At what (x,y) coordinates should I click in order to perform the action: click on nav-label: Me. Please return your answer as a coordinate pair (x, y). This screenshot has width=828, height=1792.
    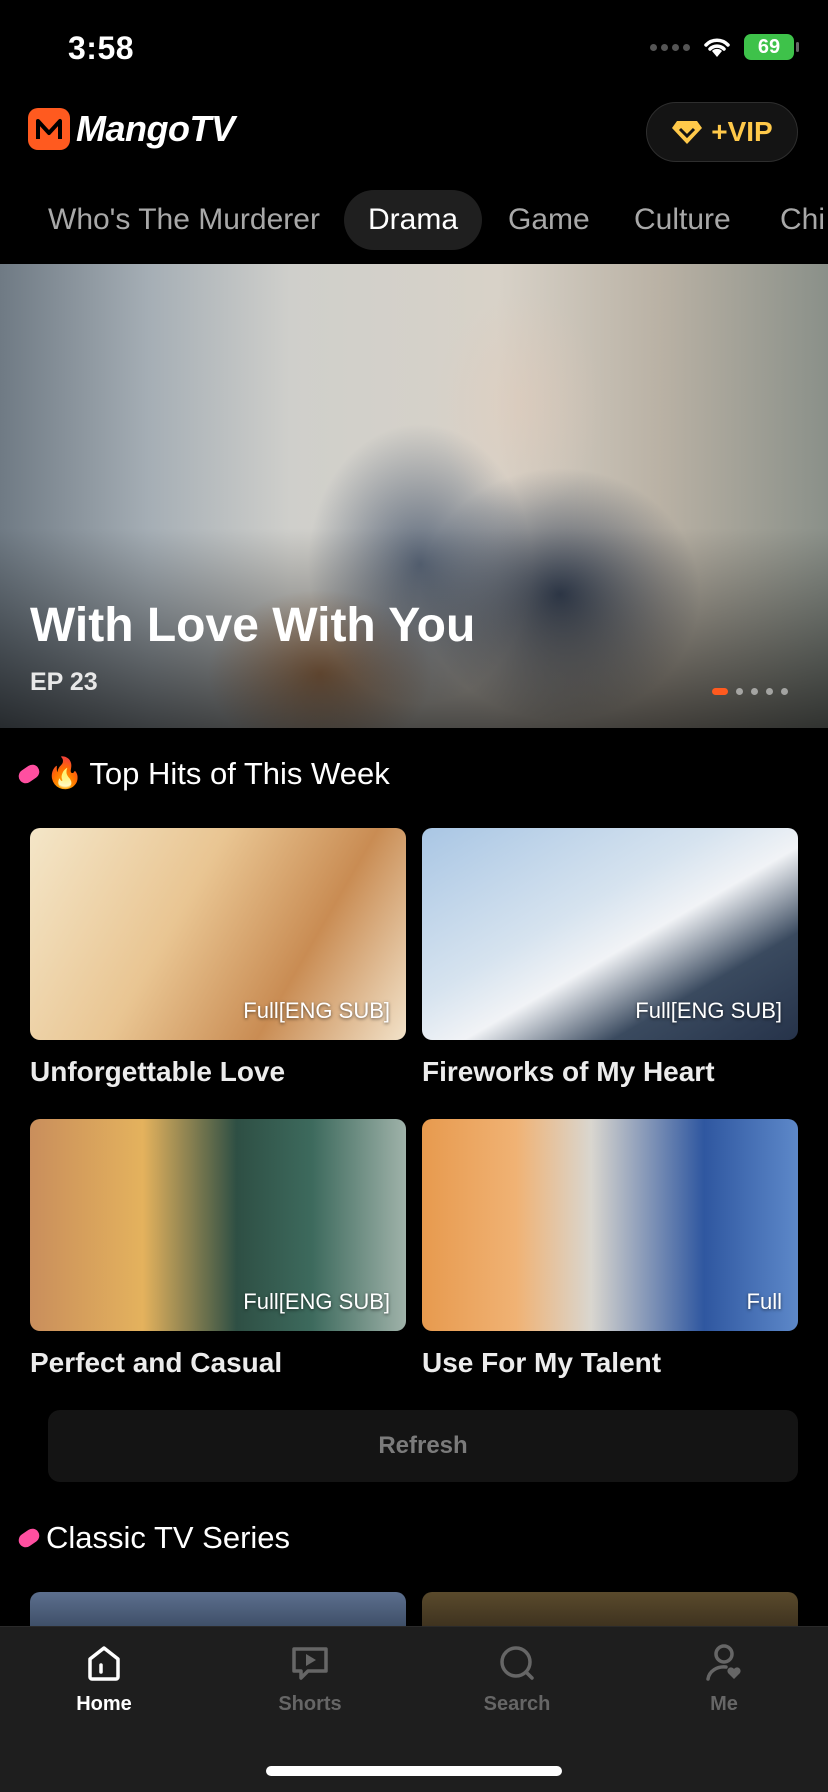
    Looking at the image, I should click on (724, 1704).